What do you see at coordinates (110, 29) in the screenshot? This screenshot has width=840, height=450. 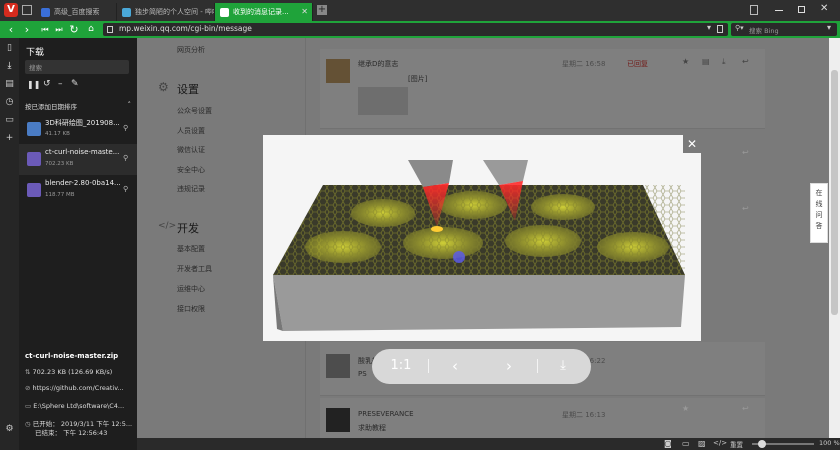 I see `page-icon` at bounding box center [110, 29].